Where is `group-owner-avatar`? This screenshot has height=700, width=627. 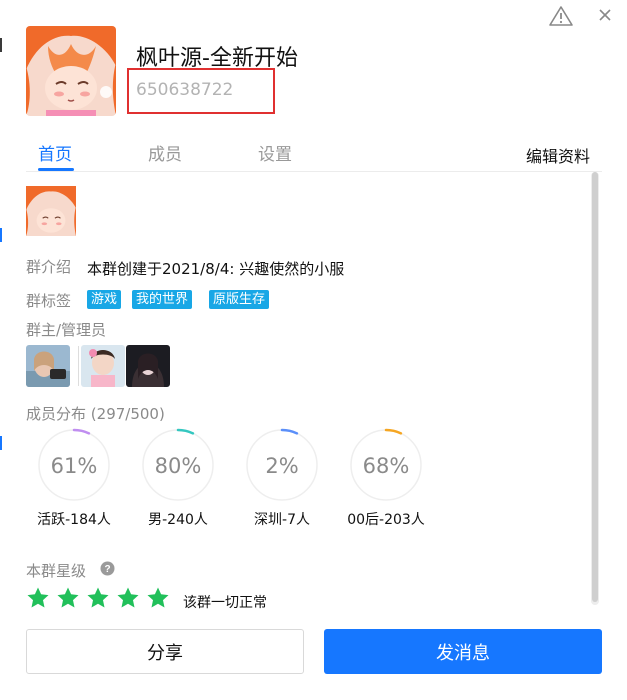
group-owner-avatar is located at coordinates (51, 211).